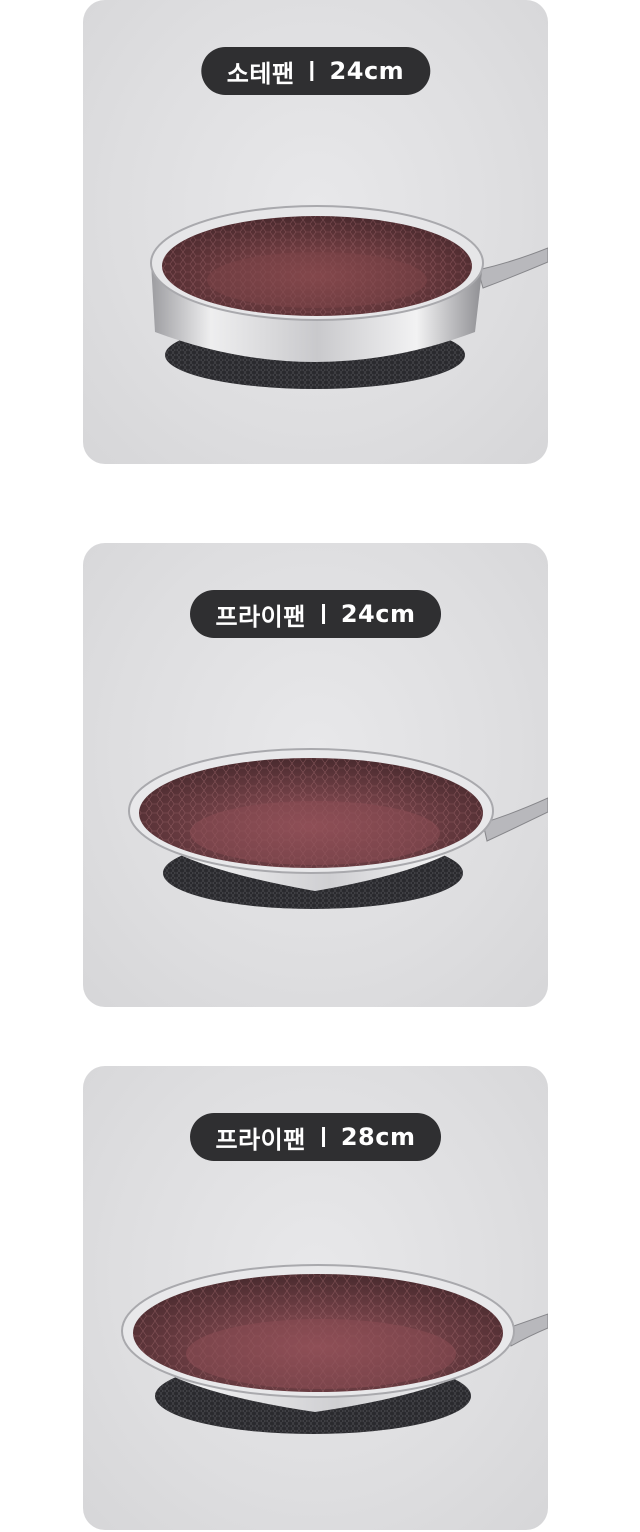 The width and height of the screenshot is (640, 1532). What do you see at coordinates (349, 297) in the screenshot?
I see `saute-pan-image` at bounding box center [349, 297].